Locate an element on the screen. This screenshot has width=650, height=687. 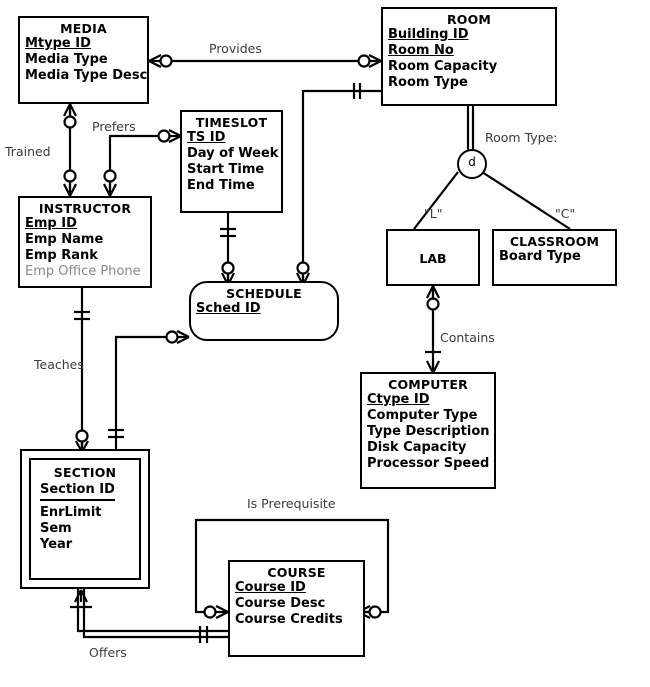
attr-day-of-week: Day of Week is located at coordinates (233, 153).